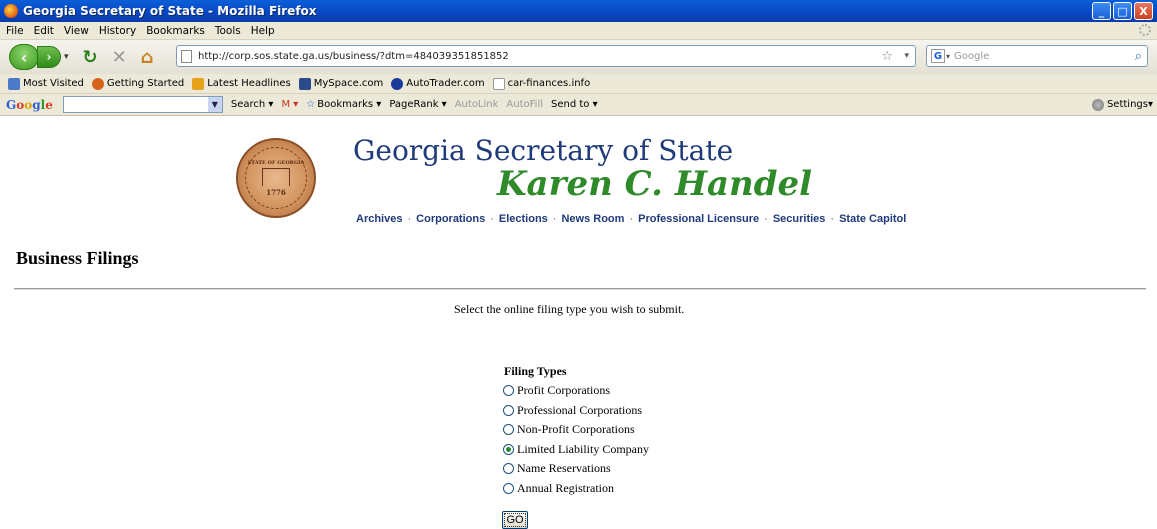 This screenshot has width=1157, height=529. What do you see at coordinates (1122, 104) in the screenshot?
I see `settings-button: Settings▾` at bounding box center [1122, 104].